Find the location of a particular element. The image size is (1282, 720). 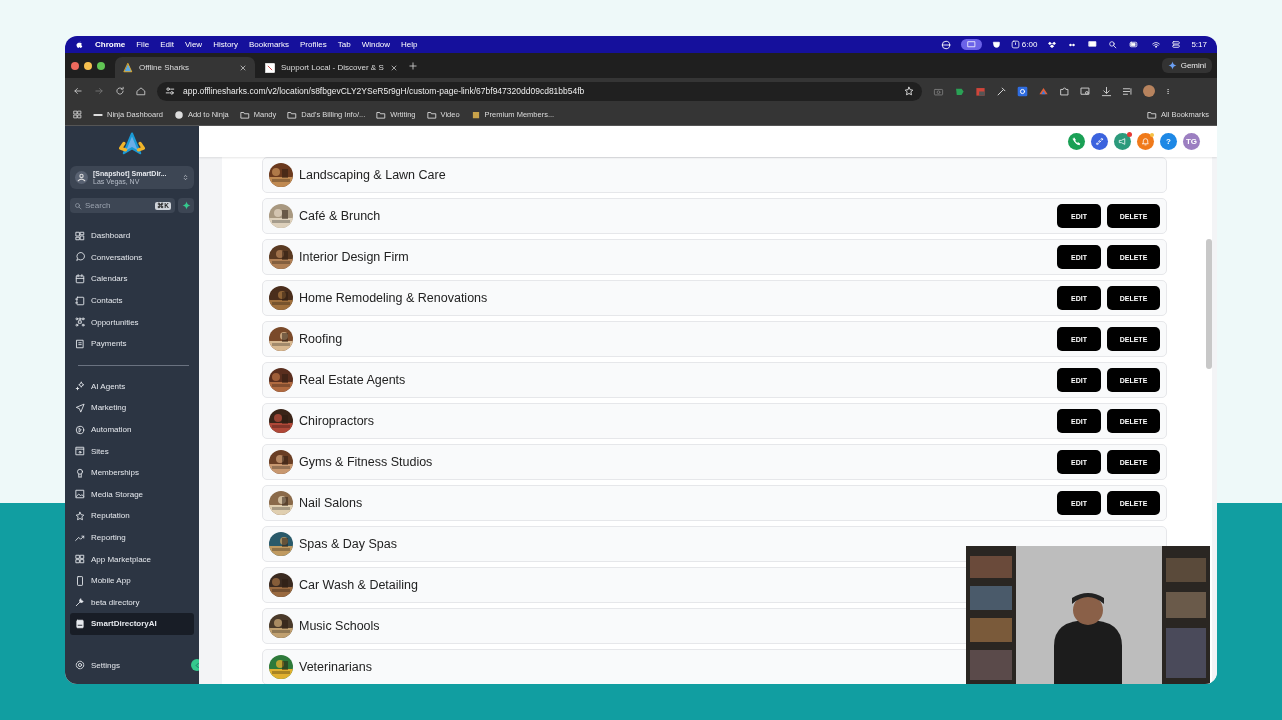

notification-dot is located at coordinates (1152, 135).